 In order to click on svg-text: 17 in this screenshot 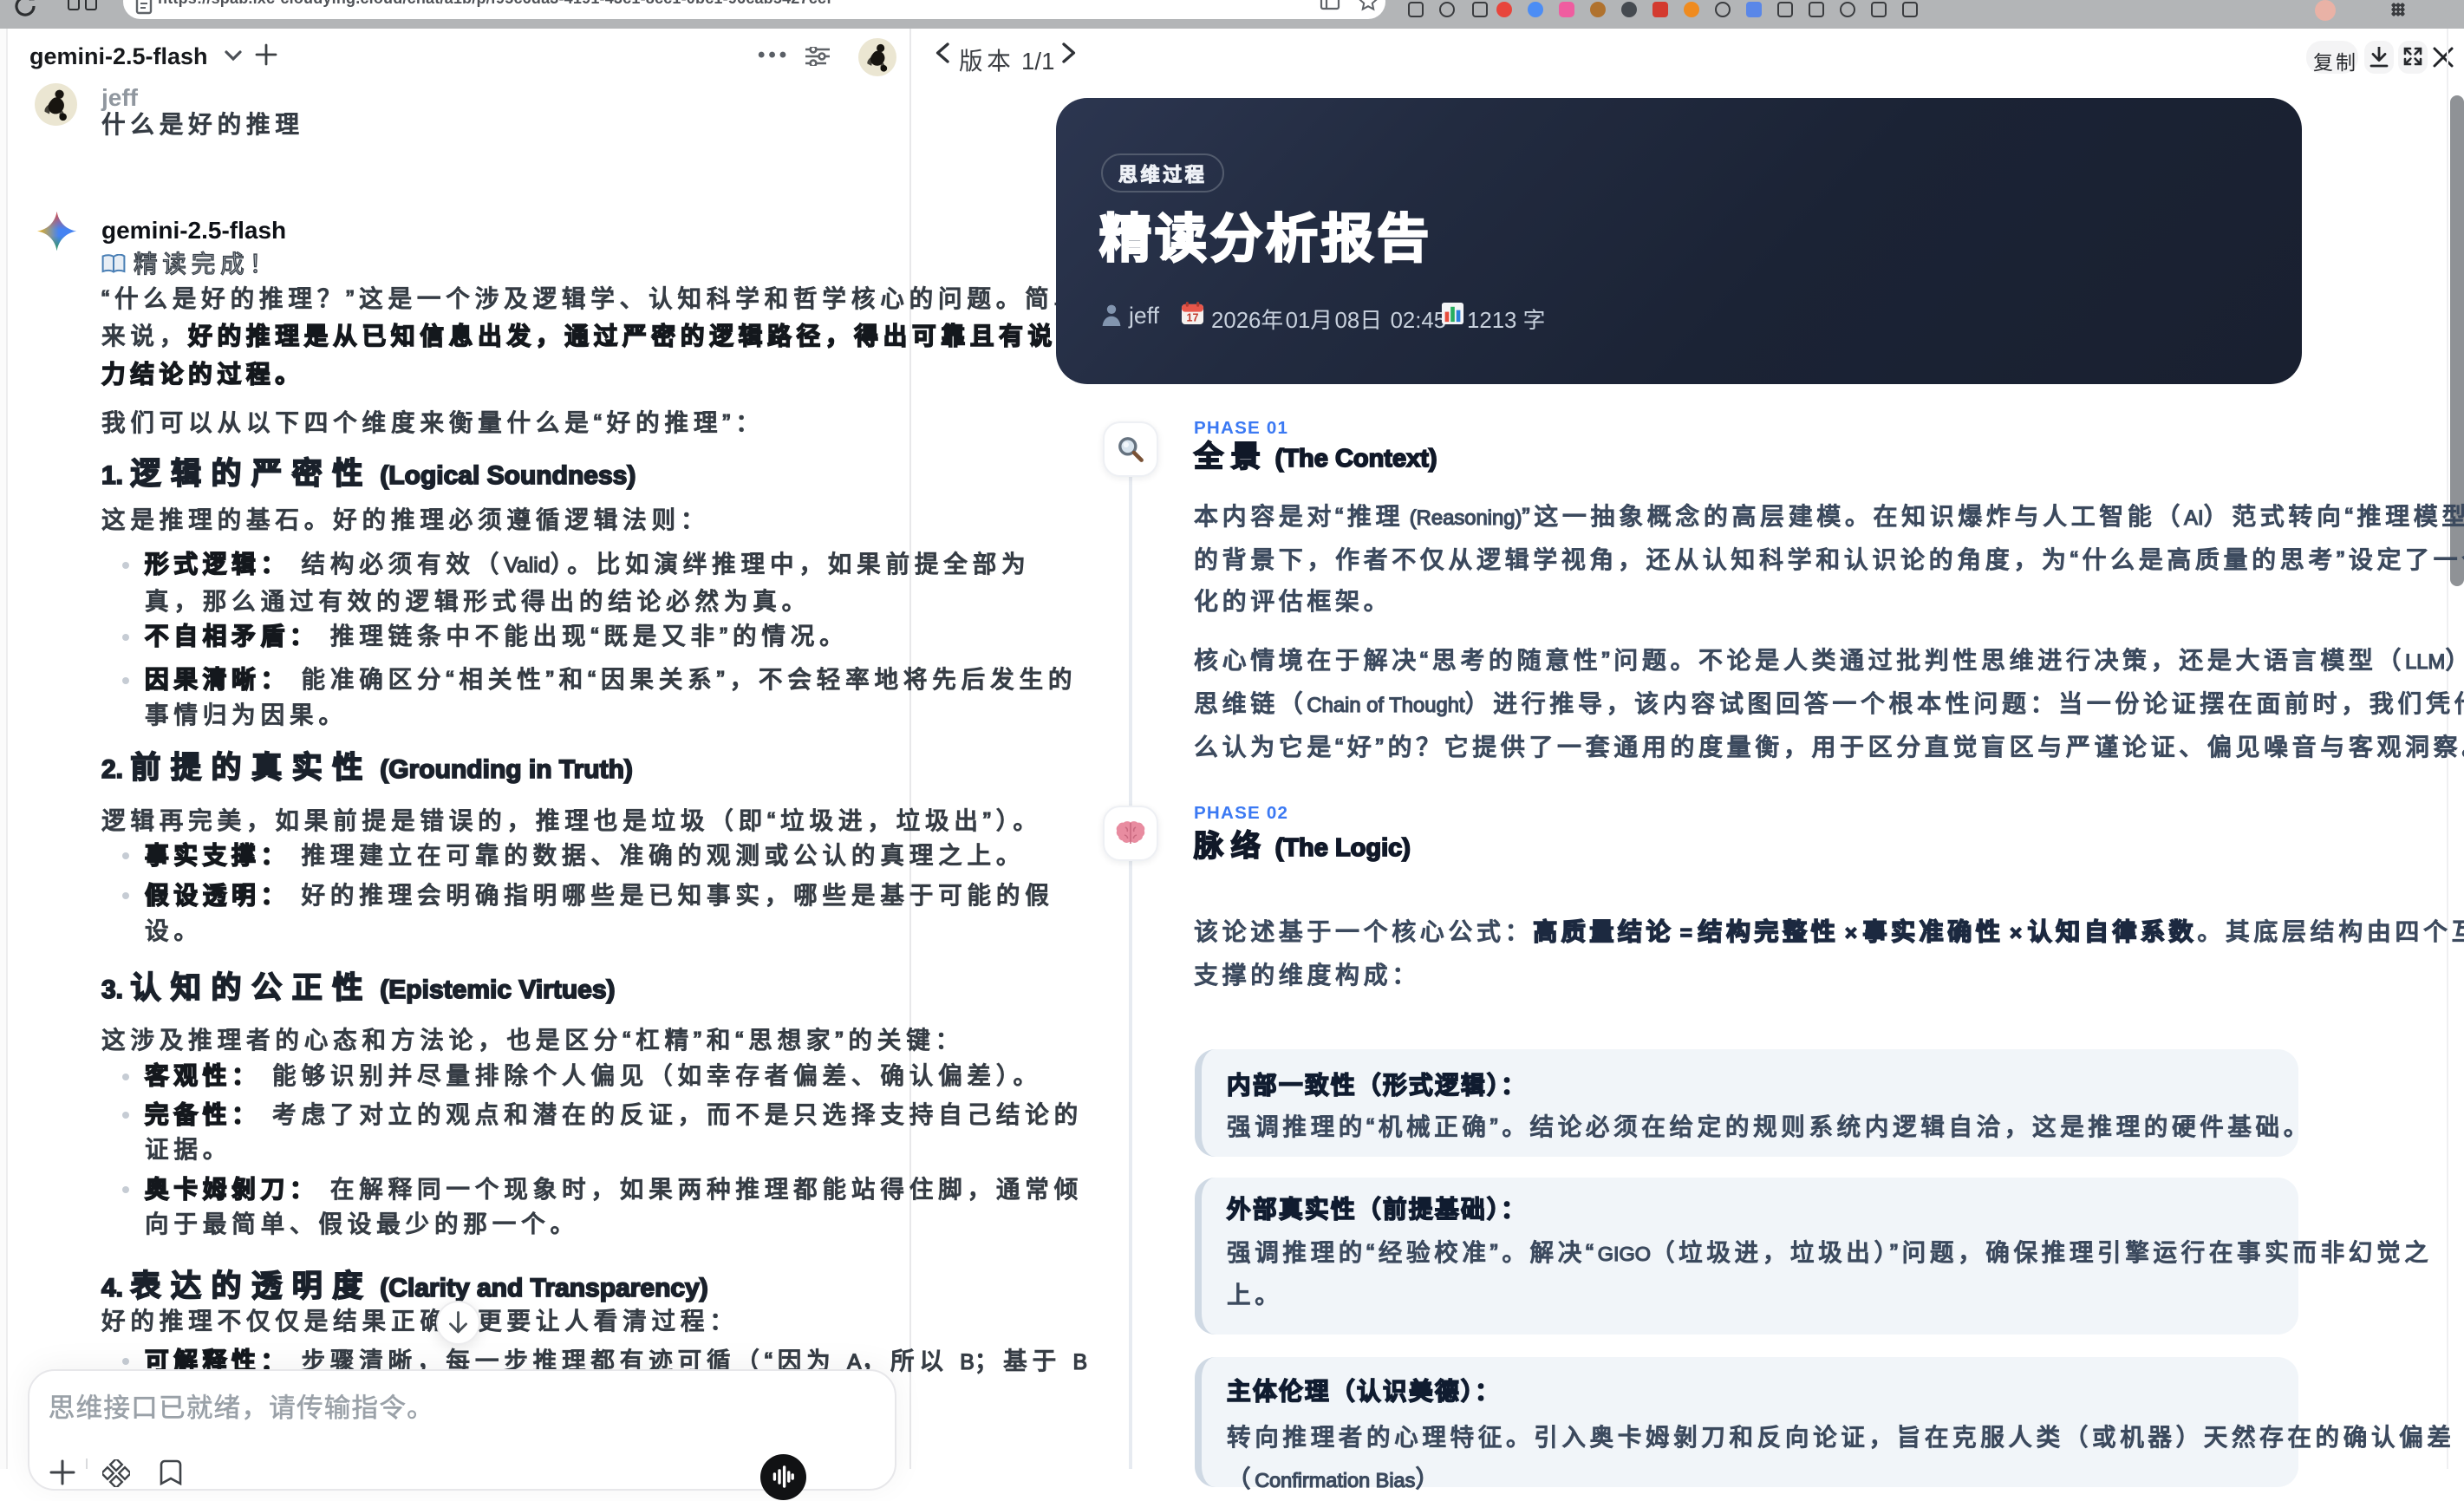, I will do `click(1193, 317)`.